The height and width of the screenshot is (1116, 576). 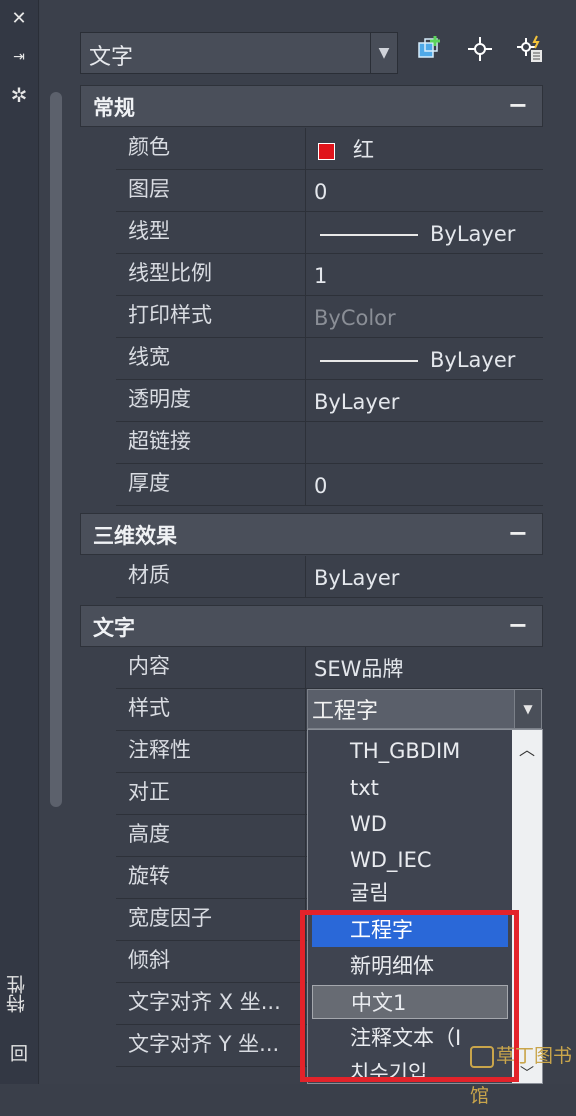 What do you see at coordinates (56, 449) in the screenshot?
I see `panel-scrollbar` at bounding box center [56, 449].